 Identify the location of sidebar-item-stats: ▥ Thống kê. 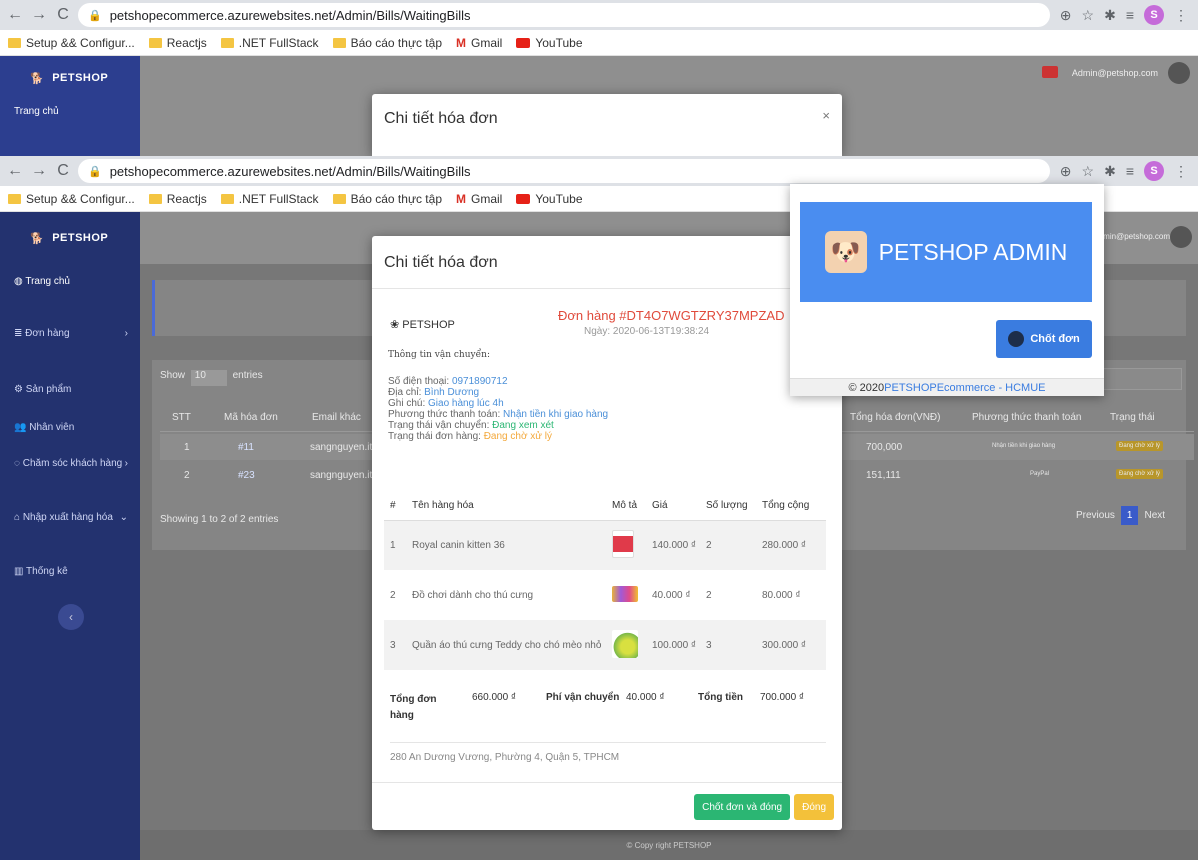
(70, 571).